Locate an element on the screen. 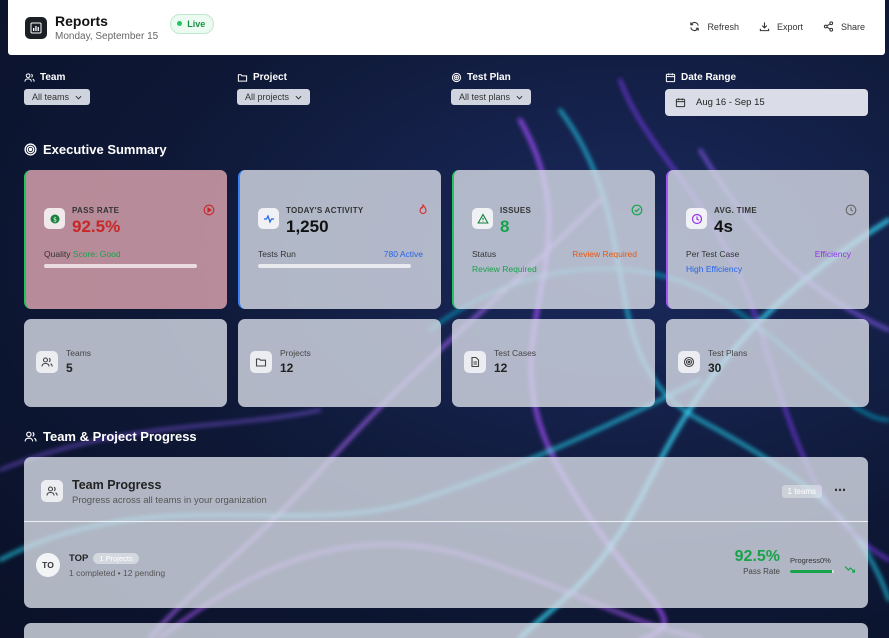 Image resolution: width=889 pixels, height=638 pixels. team-progress-bar-fill is located at coordinates (811, 571).